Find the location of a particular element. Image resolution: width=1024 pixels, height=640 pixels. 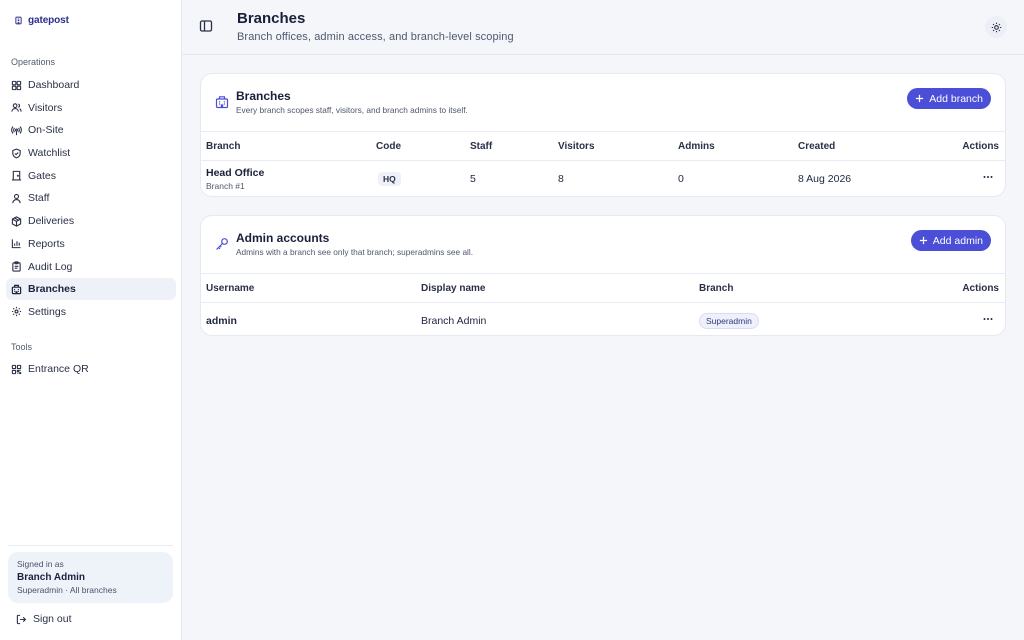

sign-out-button: Sign out is located at coordinates (44, 619).